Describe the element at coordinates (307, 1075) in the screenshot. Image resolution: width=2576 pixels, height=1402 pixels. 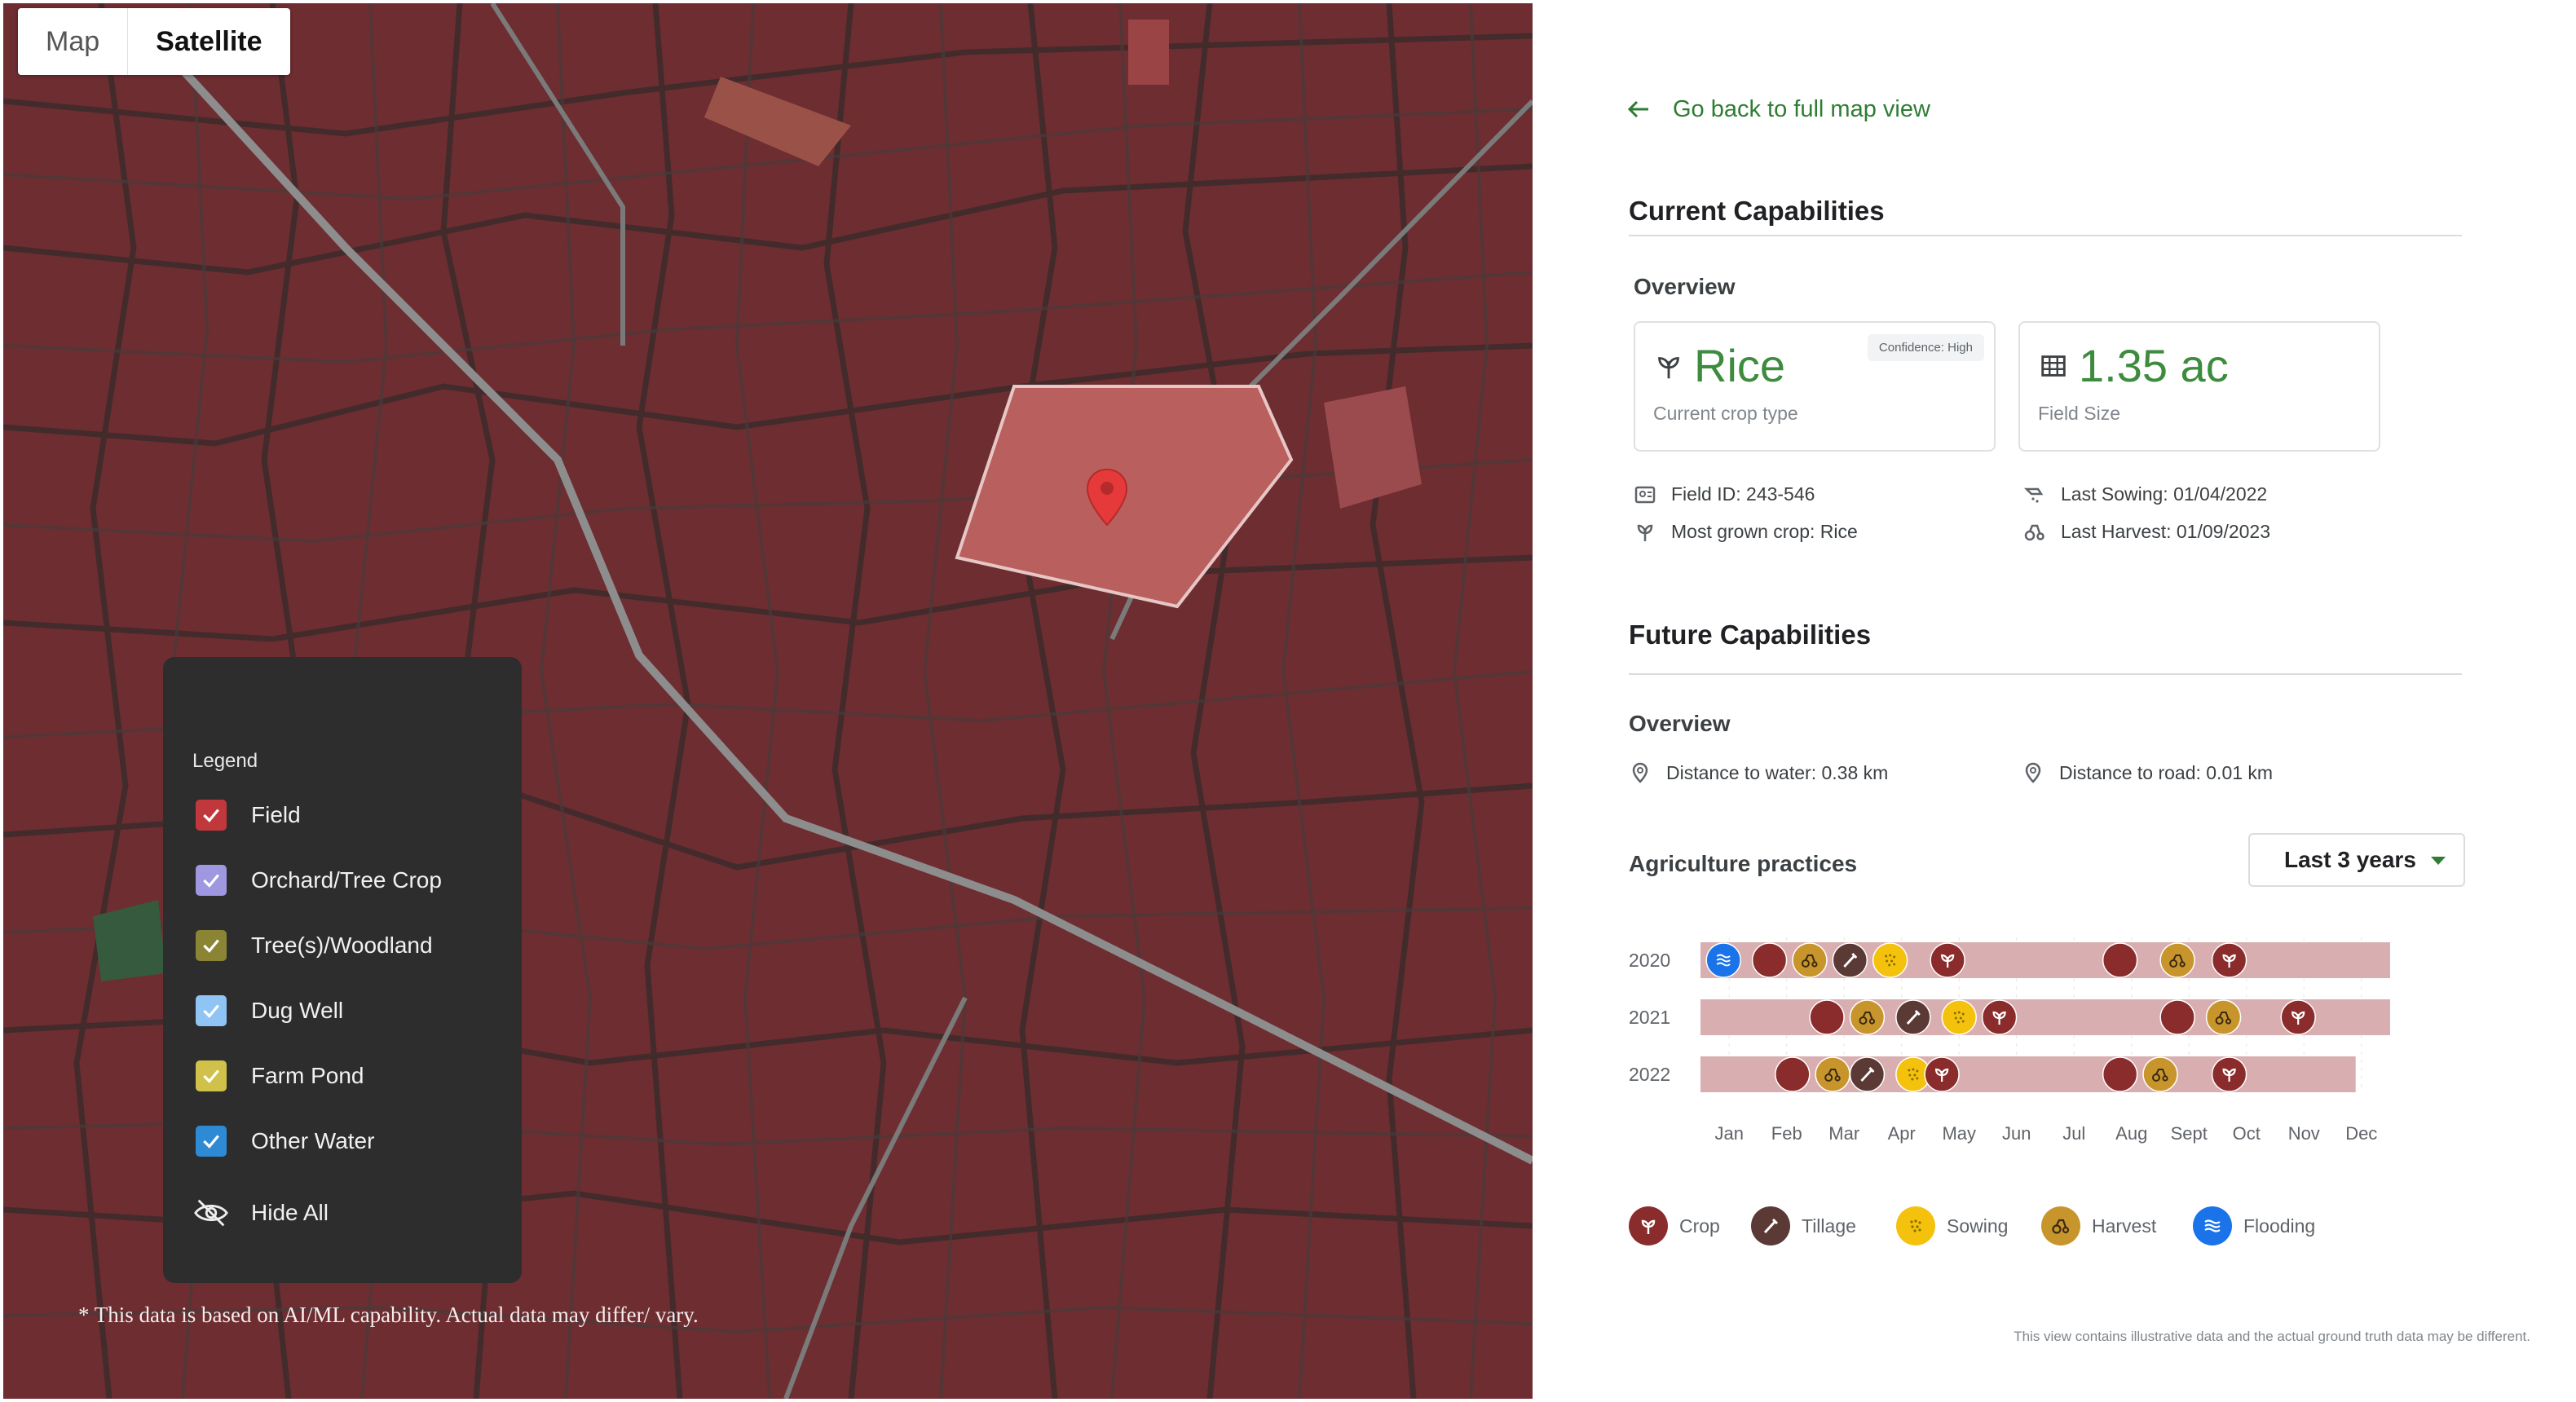
I see `legend-label: Farm Pond` at that location.